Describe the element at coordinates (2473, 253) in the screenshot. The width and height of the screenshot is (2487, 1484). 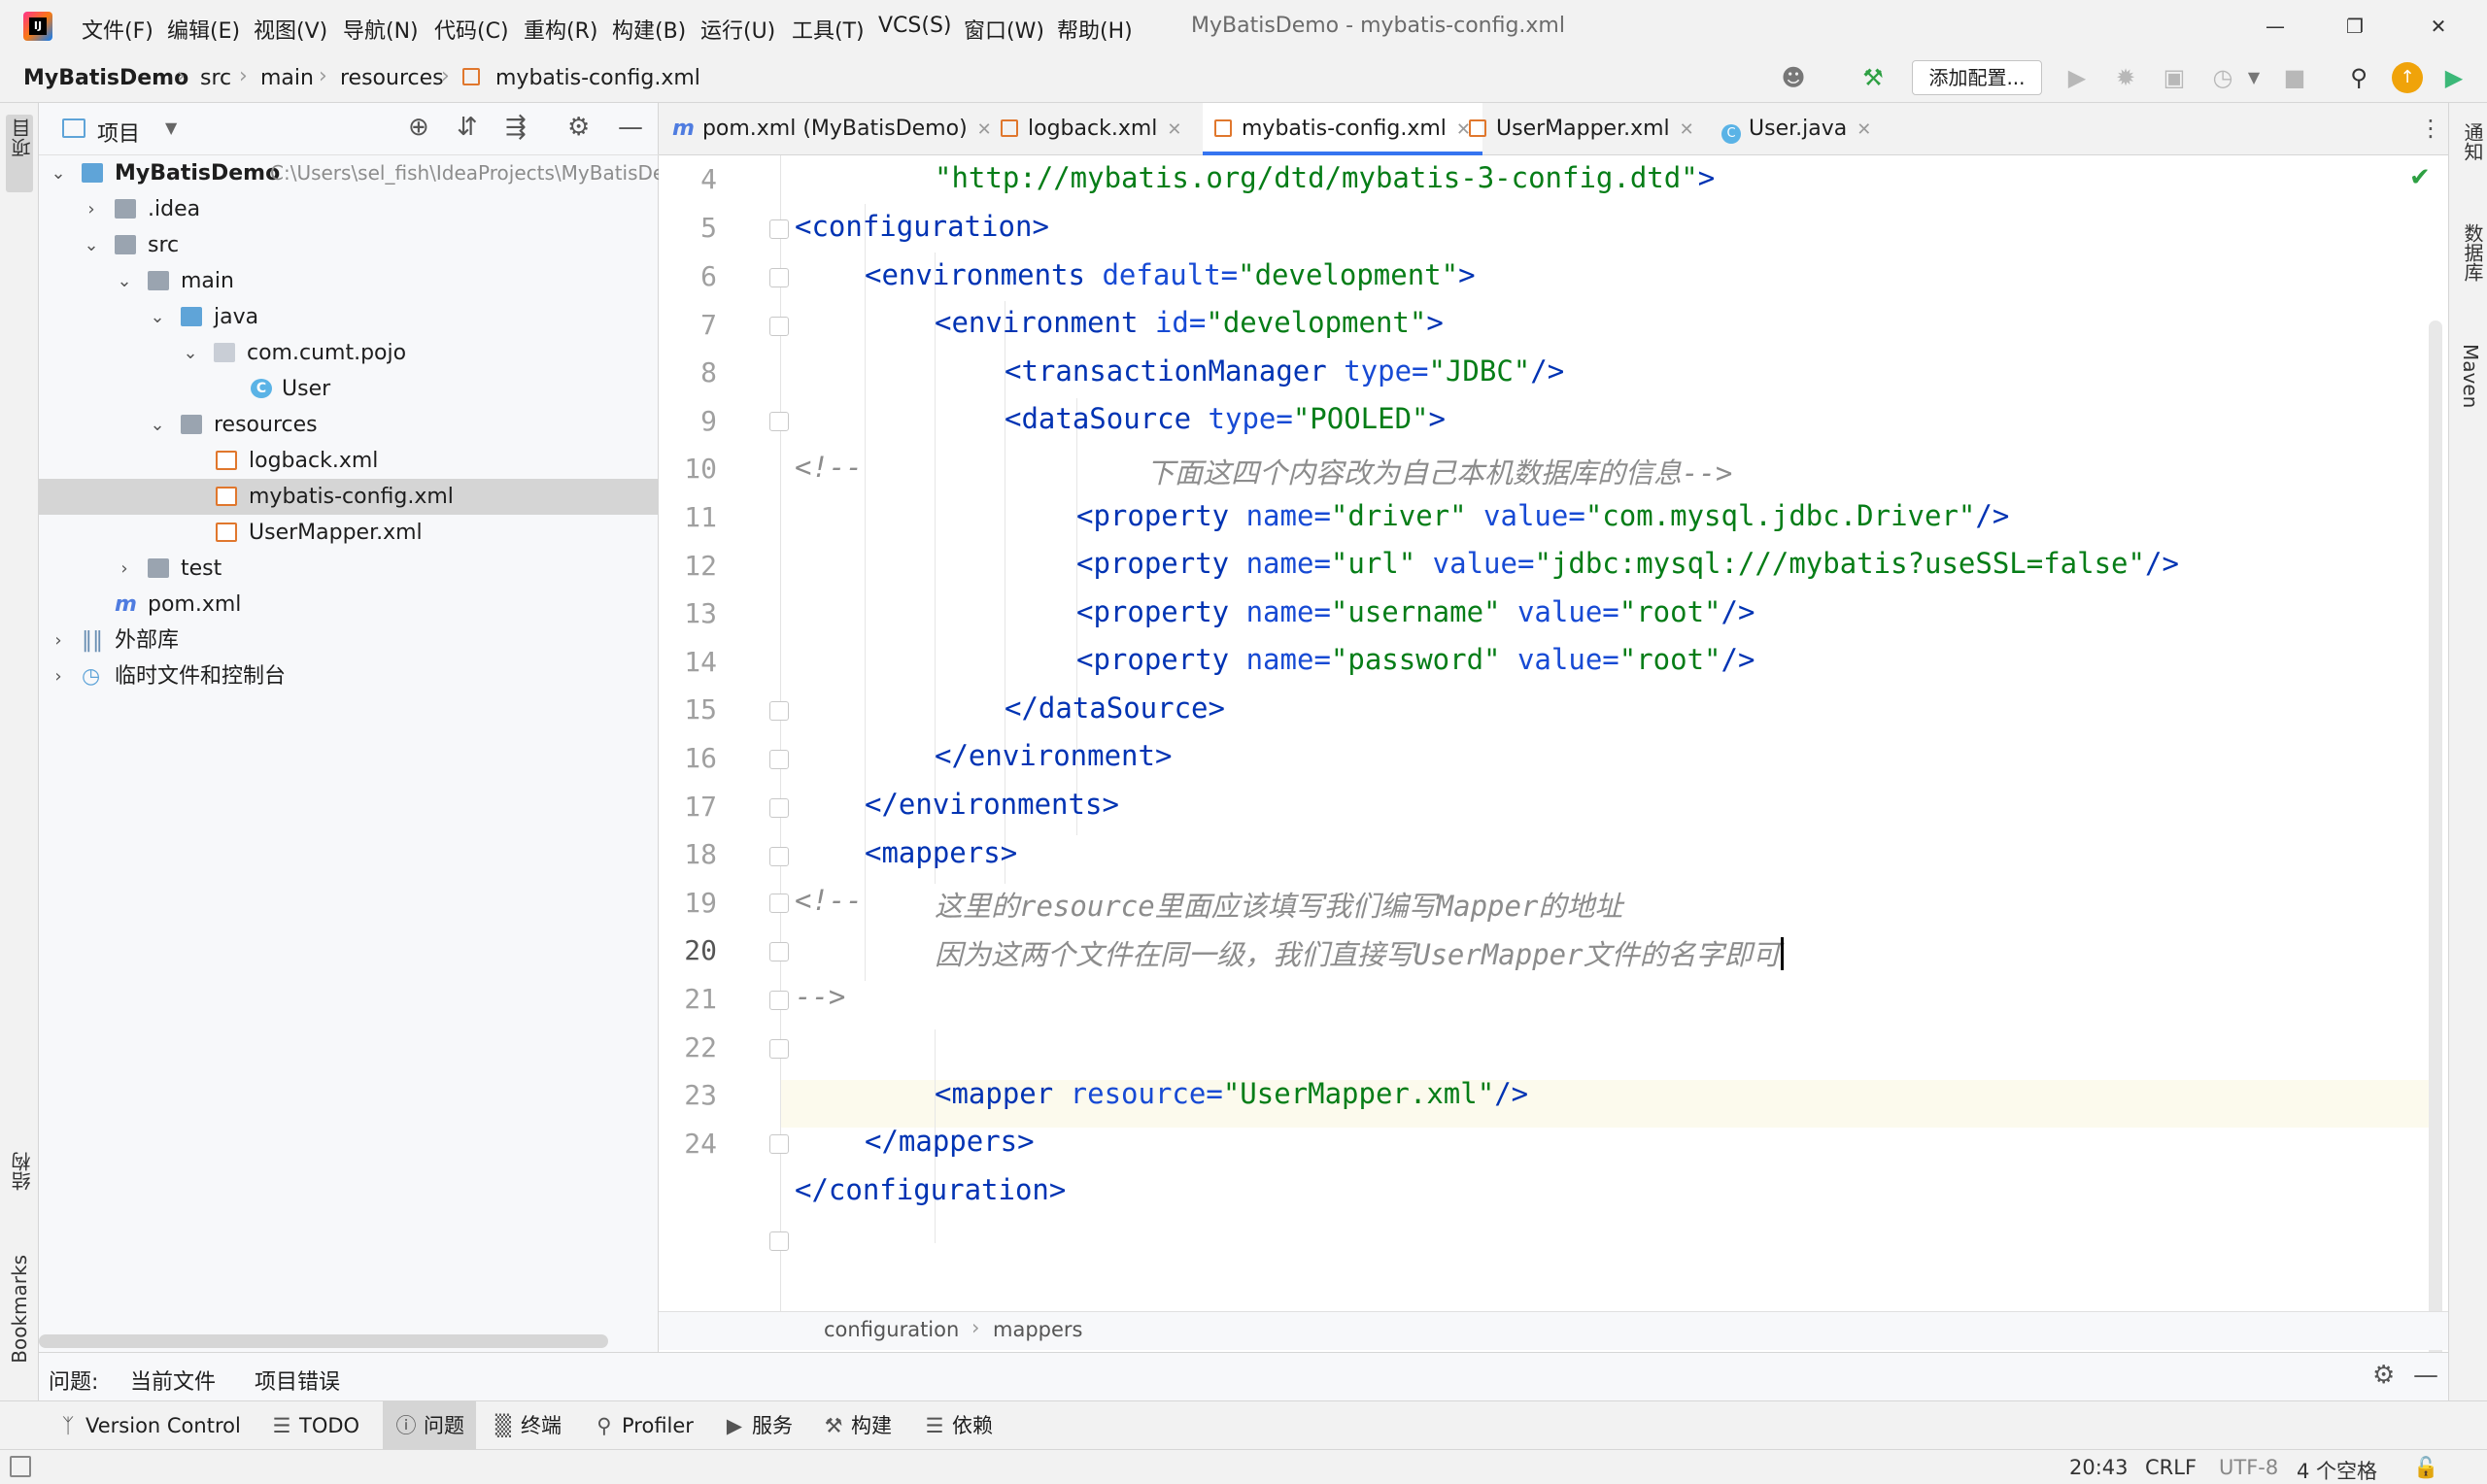
I see `database-toolwindow-tab: 数据库` at that location.